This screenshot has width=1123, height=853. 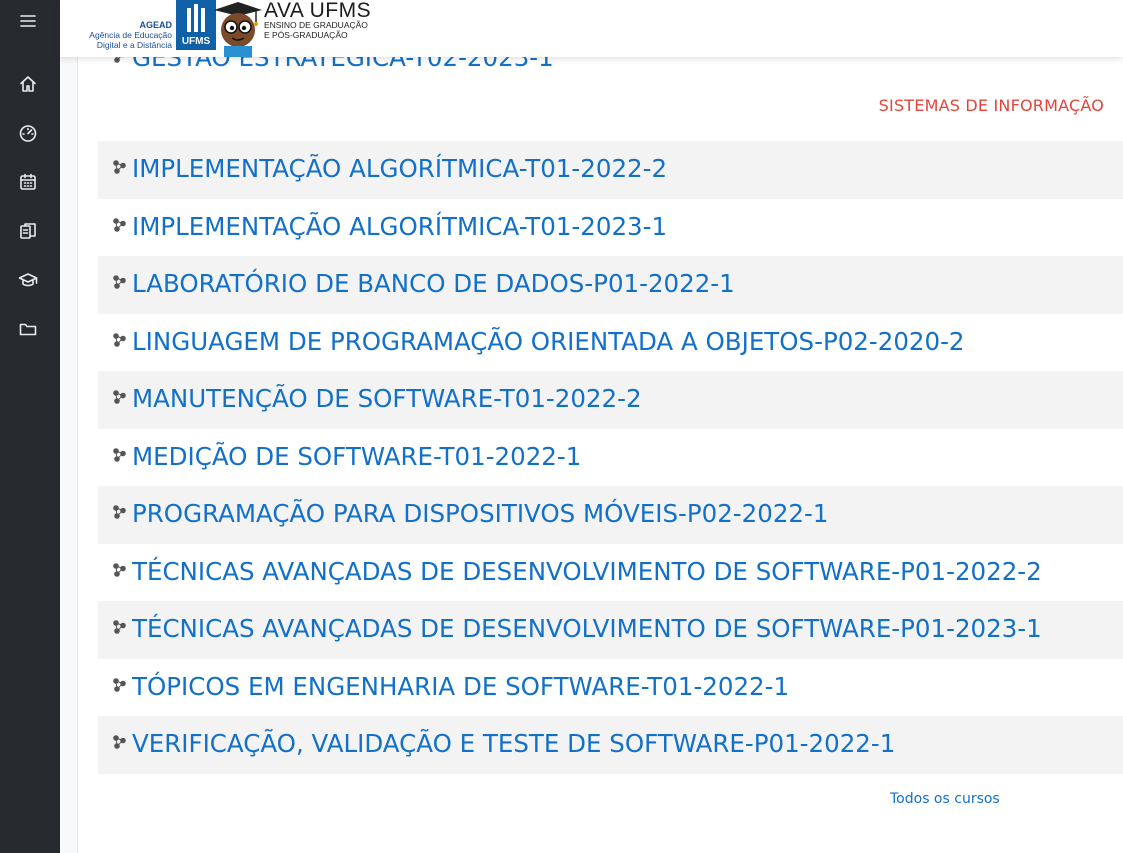 I want to click on course-link: MEDIÇÃO DE SOFTWARE-T01-2022-1, so click(x=356, y=457).